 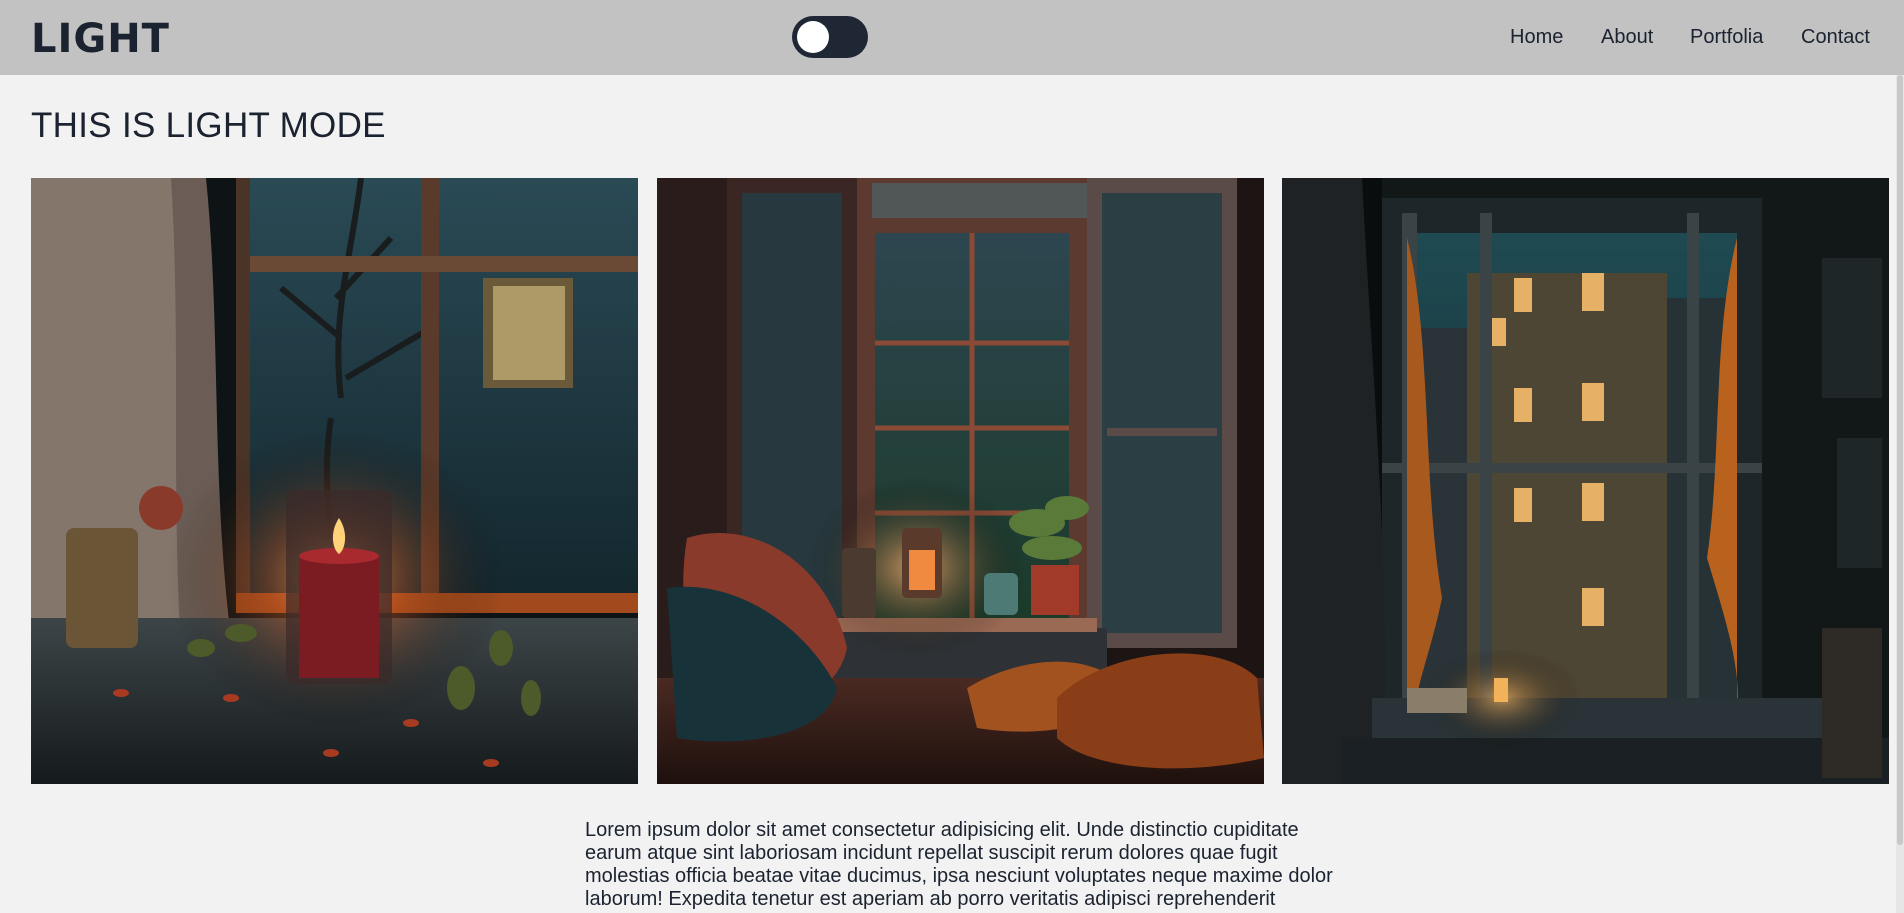 I want to click on nav-link-portfolia: Portfolia, so click(x=1726, y=37).